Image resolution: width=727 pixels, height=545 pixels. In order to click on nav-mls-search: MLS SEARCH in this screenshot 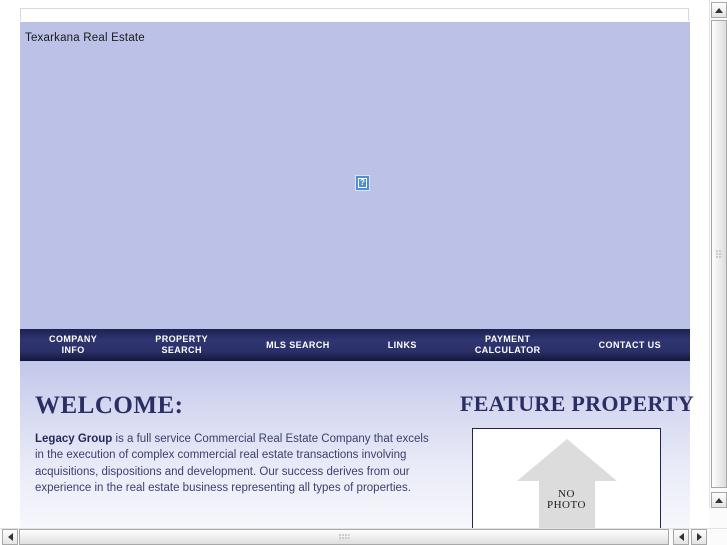, I will do `click(298, 345)`.